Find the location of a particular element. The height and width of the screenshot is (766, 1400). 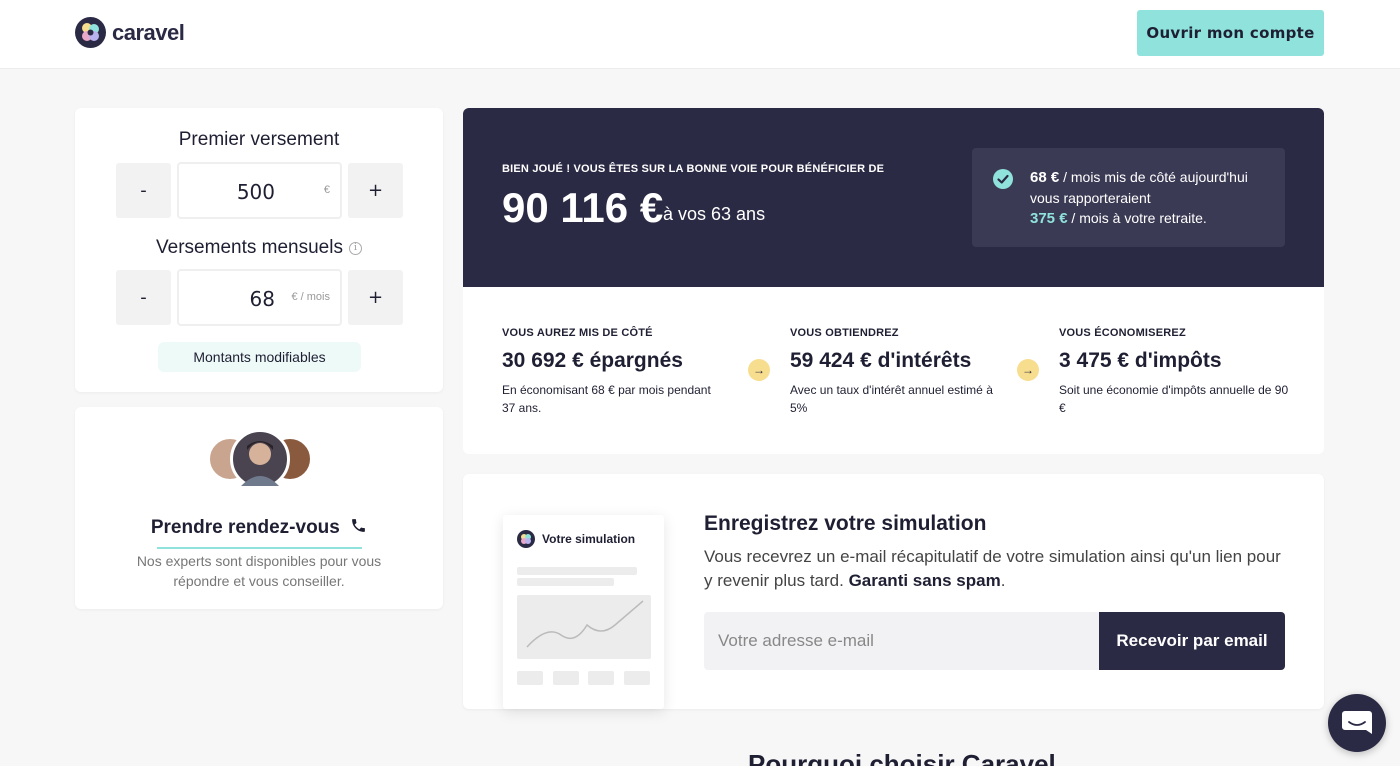

tip-line2: / mois à votre retraite. is located at coordinates (1137, 218).